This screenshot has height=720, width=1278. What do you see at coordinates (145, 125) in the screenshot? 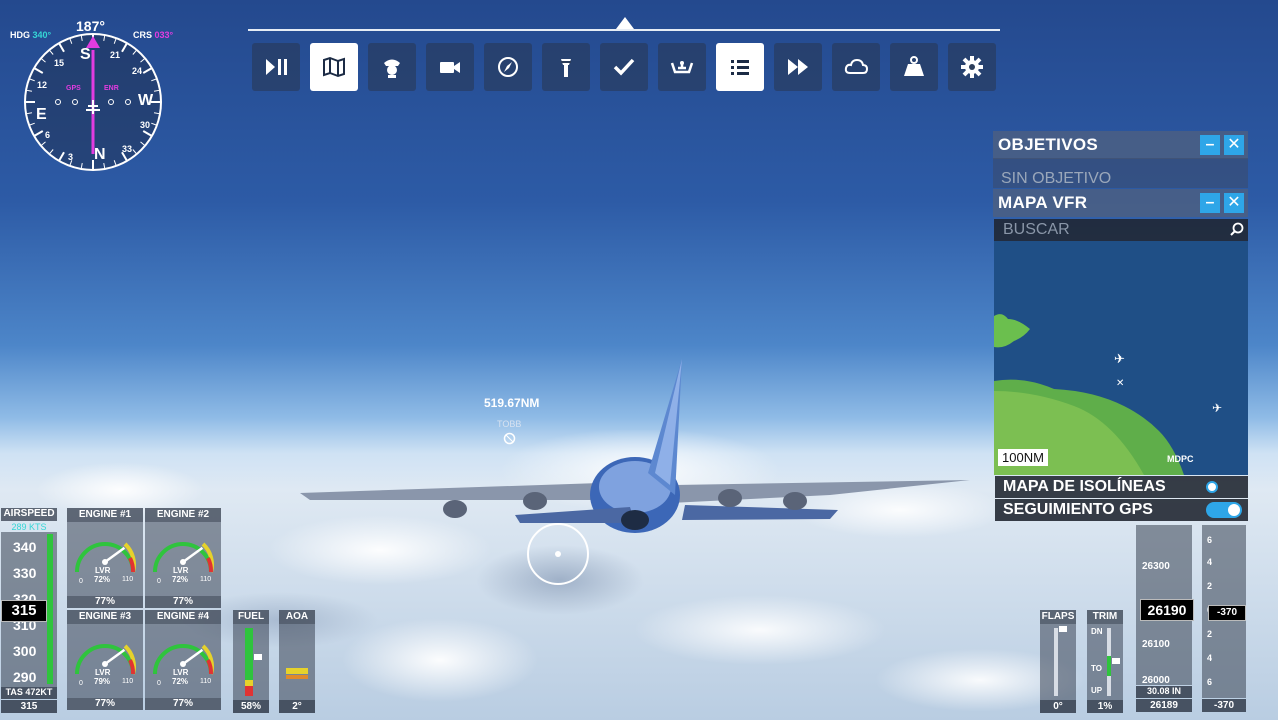
I see `compass-num: 30` at bounding box center [145, 125].